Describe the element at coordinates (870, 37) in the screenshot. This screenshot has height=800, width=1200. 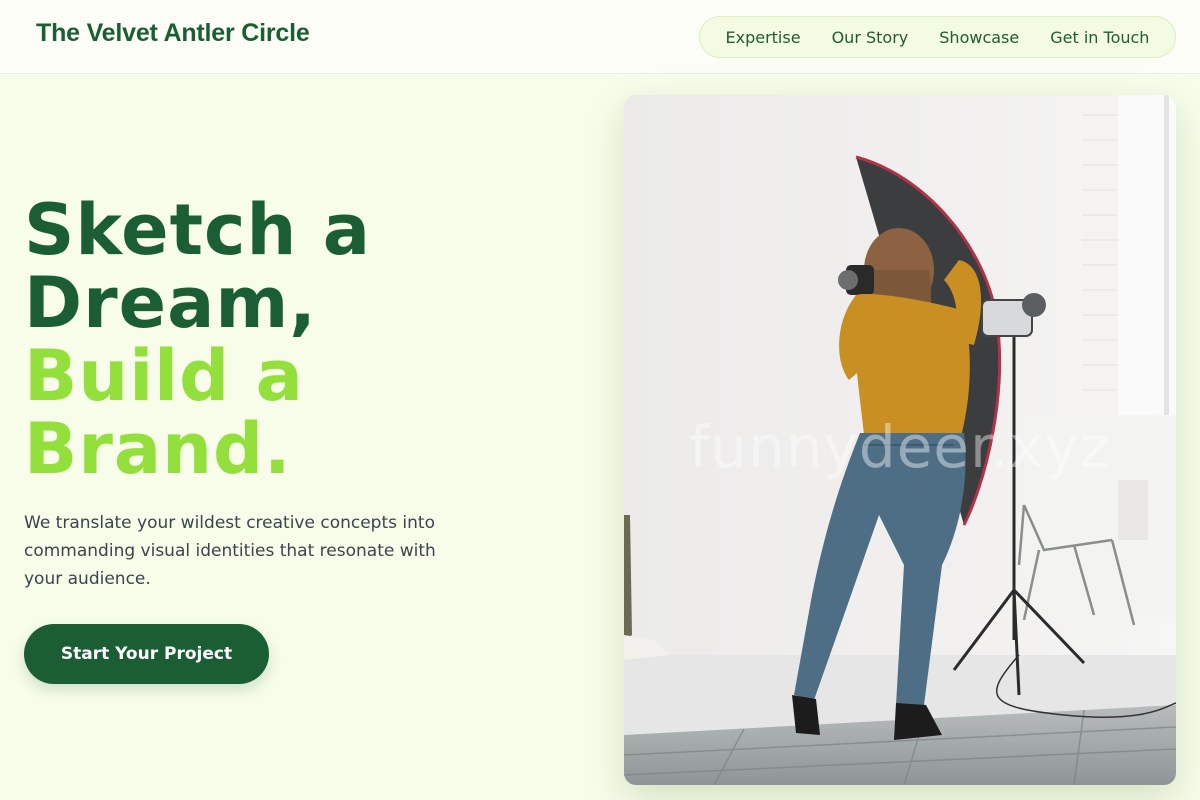
I see `nav-item-our-story: Our Story` at that location.